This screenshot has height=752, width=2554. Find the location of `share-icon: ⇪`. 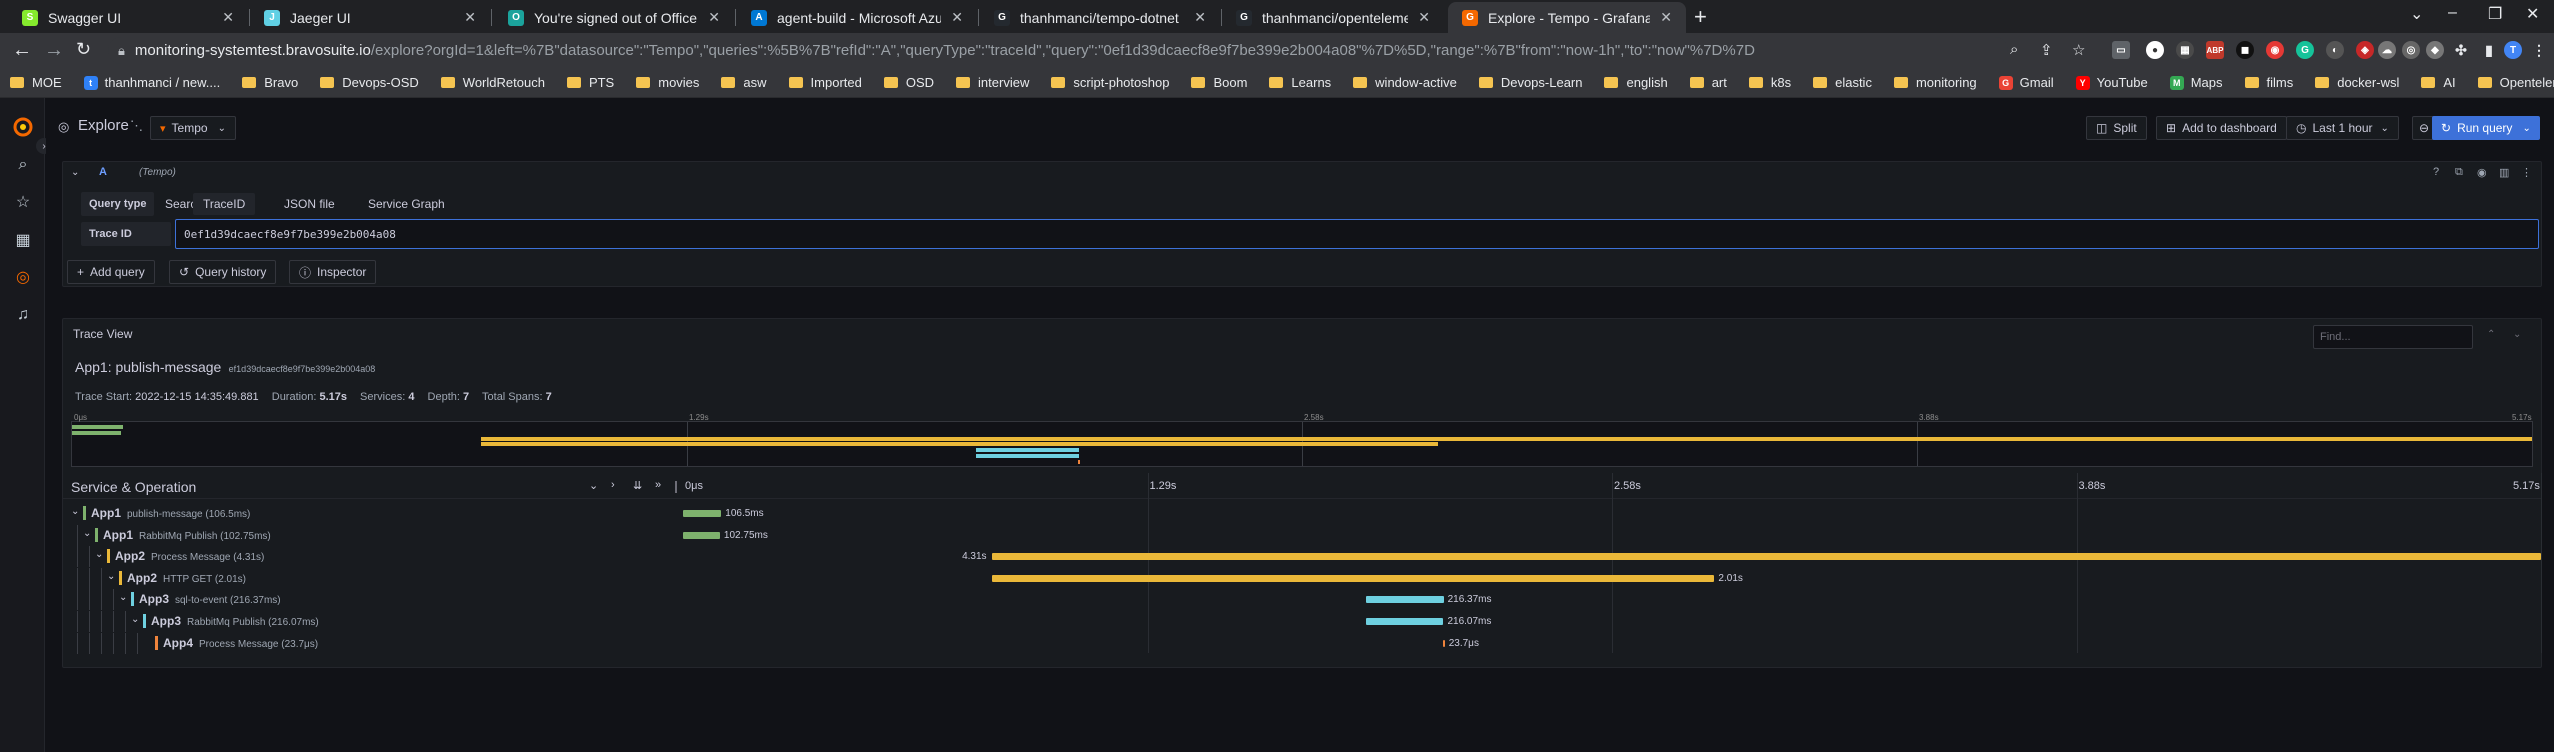

share-icon: ⇪ is located at coordinates (2046, 50).